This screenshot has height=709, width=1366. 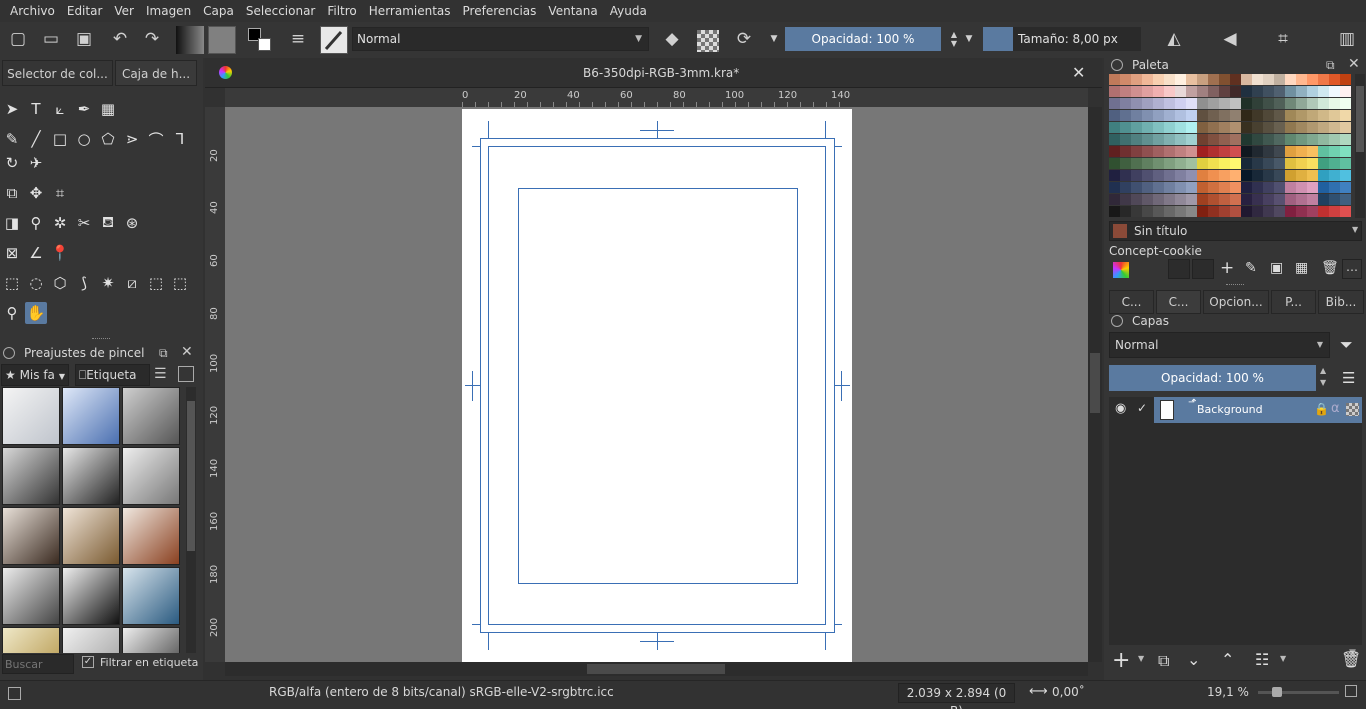 What do you see at coordinates (60, 283) in the screenshot?
I see `polygon-select-icon: ⬡` at bounding box center [60, 283].